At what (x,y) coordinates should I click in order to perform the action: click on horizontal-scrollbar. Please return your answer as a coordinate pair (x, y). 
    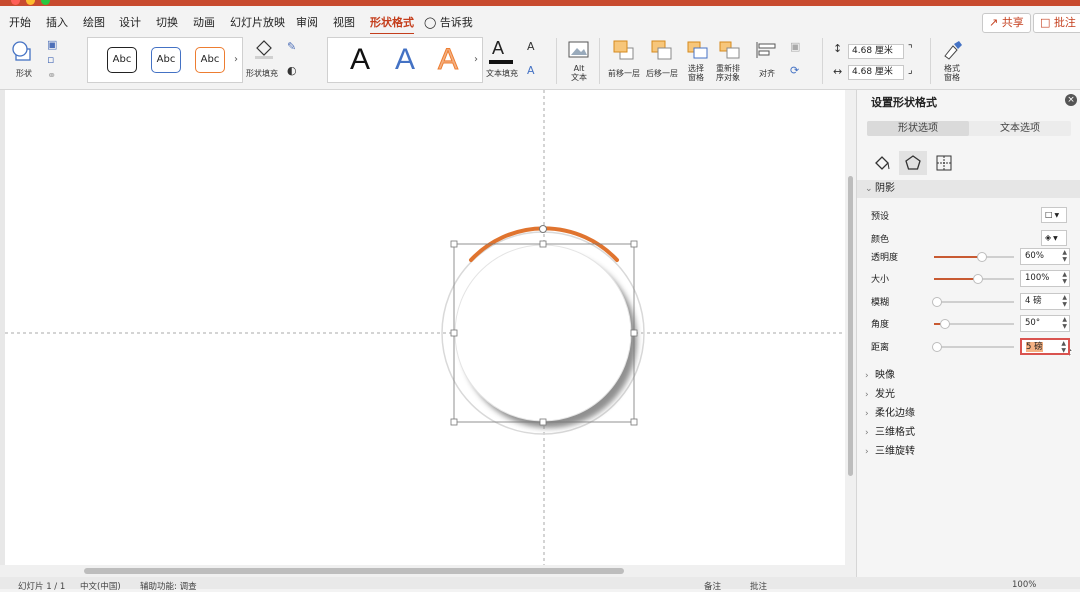
    Looking at the image, I should click on (428, 571).